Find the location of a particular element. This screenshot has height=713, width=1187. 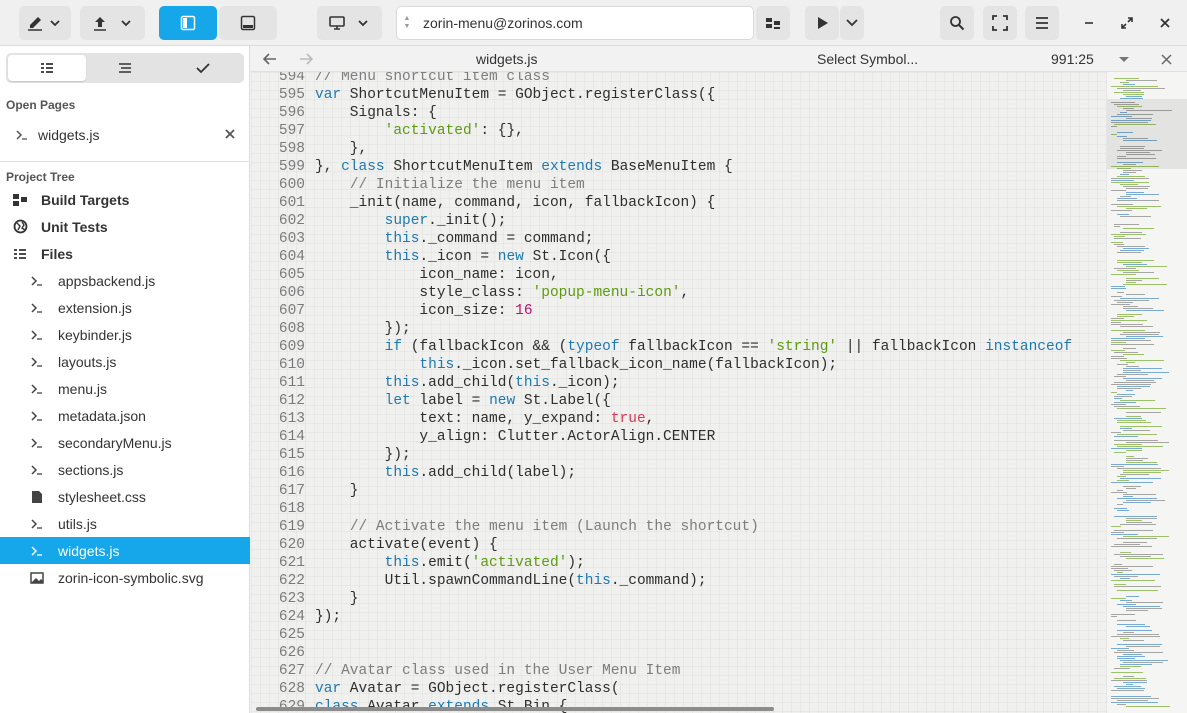

line-source: // Menu shortcut item class is located at coordinates (432, 78).